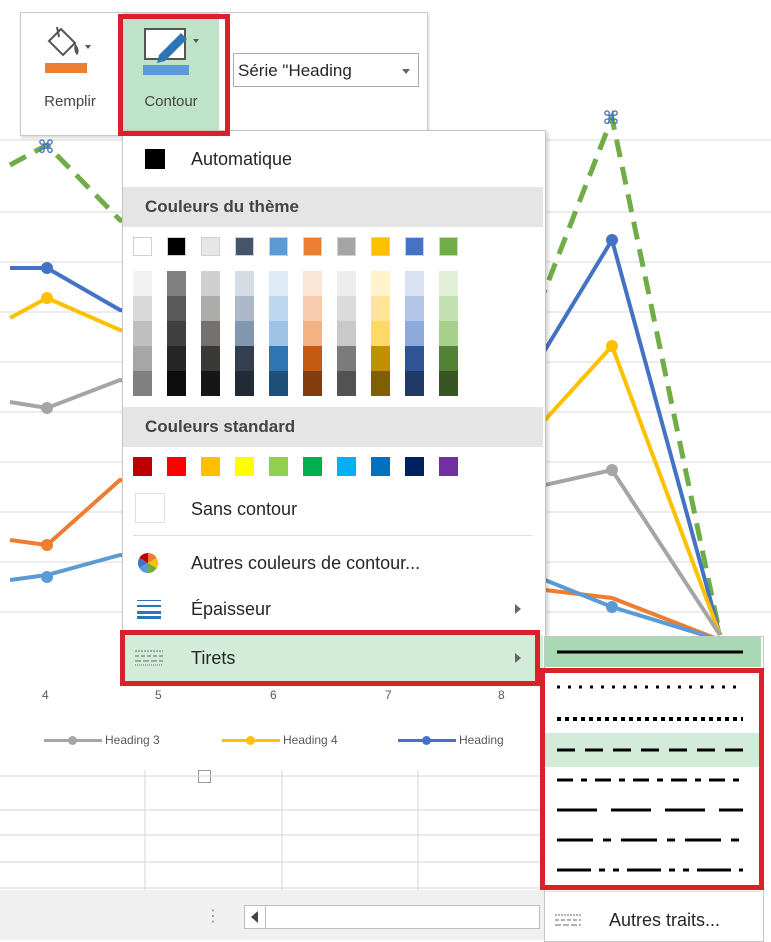 The height and width of the screenshot is (942, 771). Describe the element at coordinates (406, 71) in the screenshot. I see `chevron-down-icon` at that location.